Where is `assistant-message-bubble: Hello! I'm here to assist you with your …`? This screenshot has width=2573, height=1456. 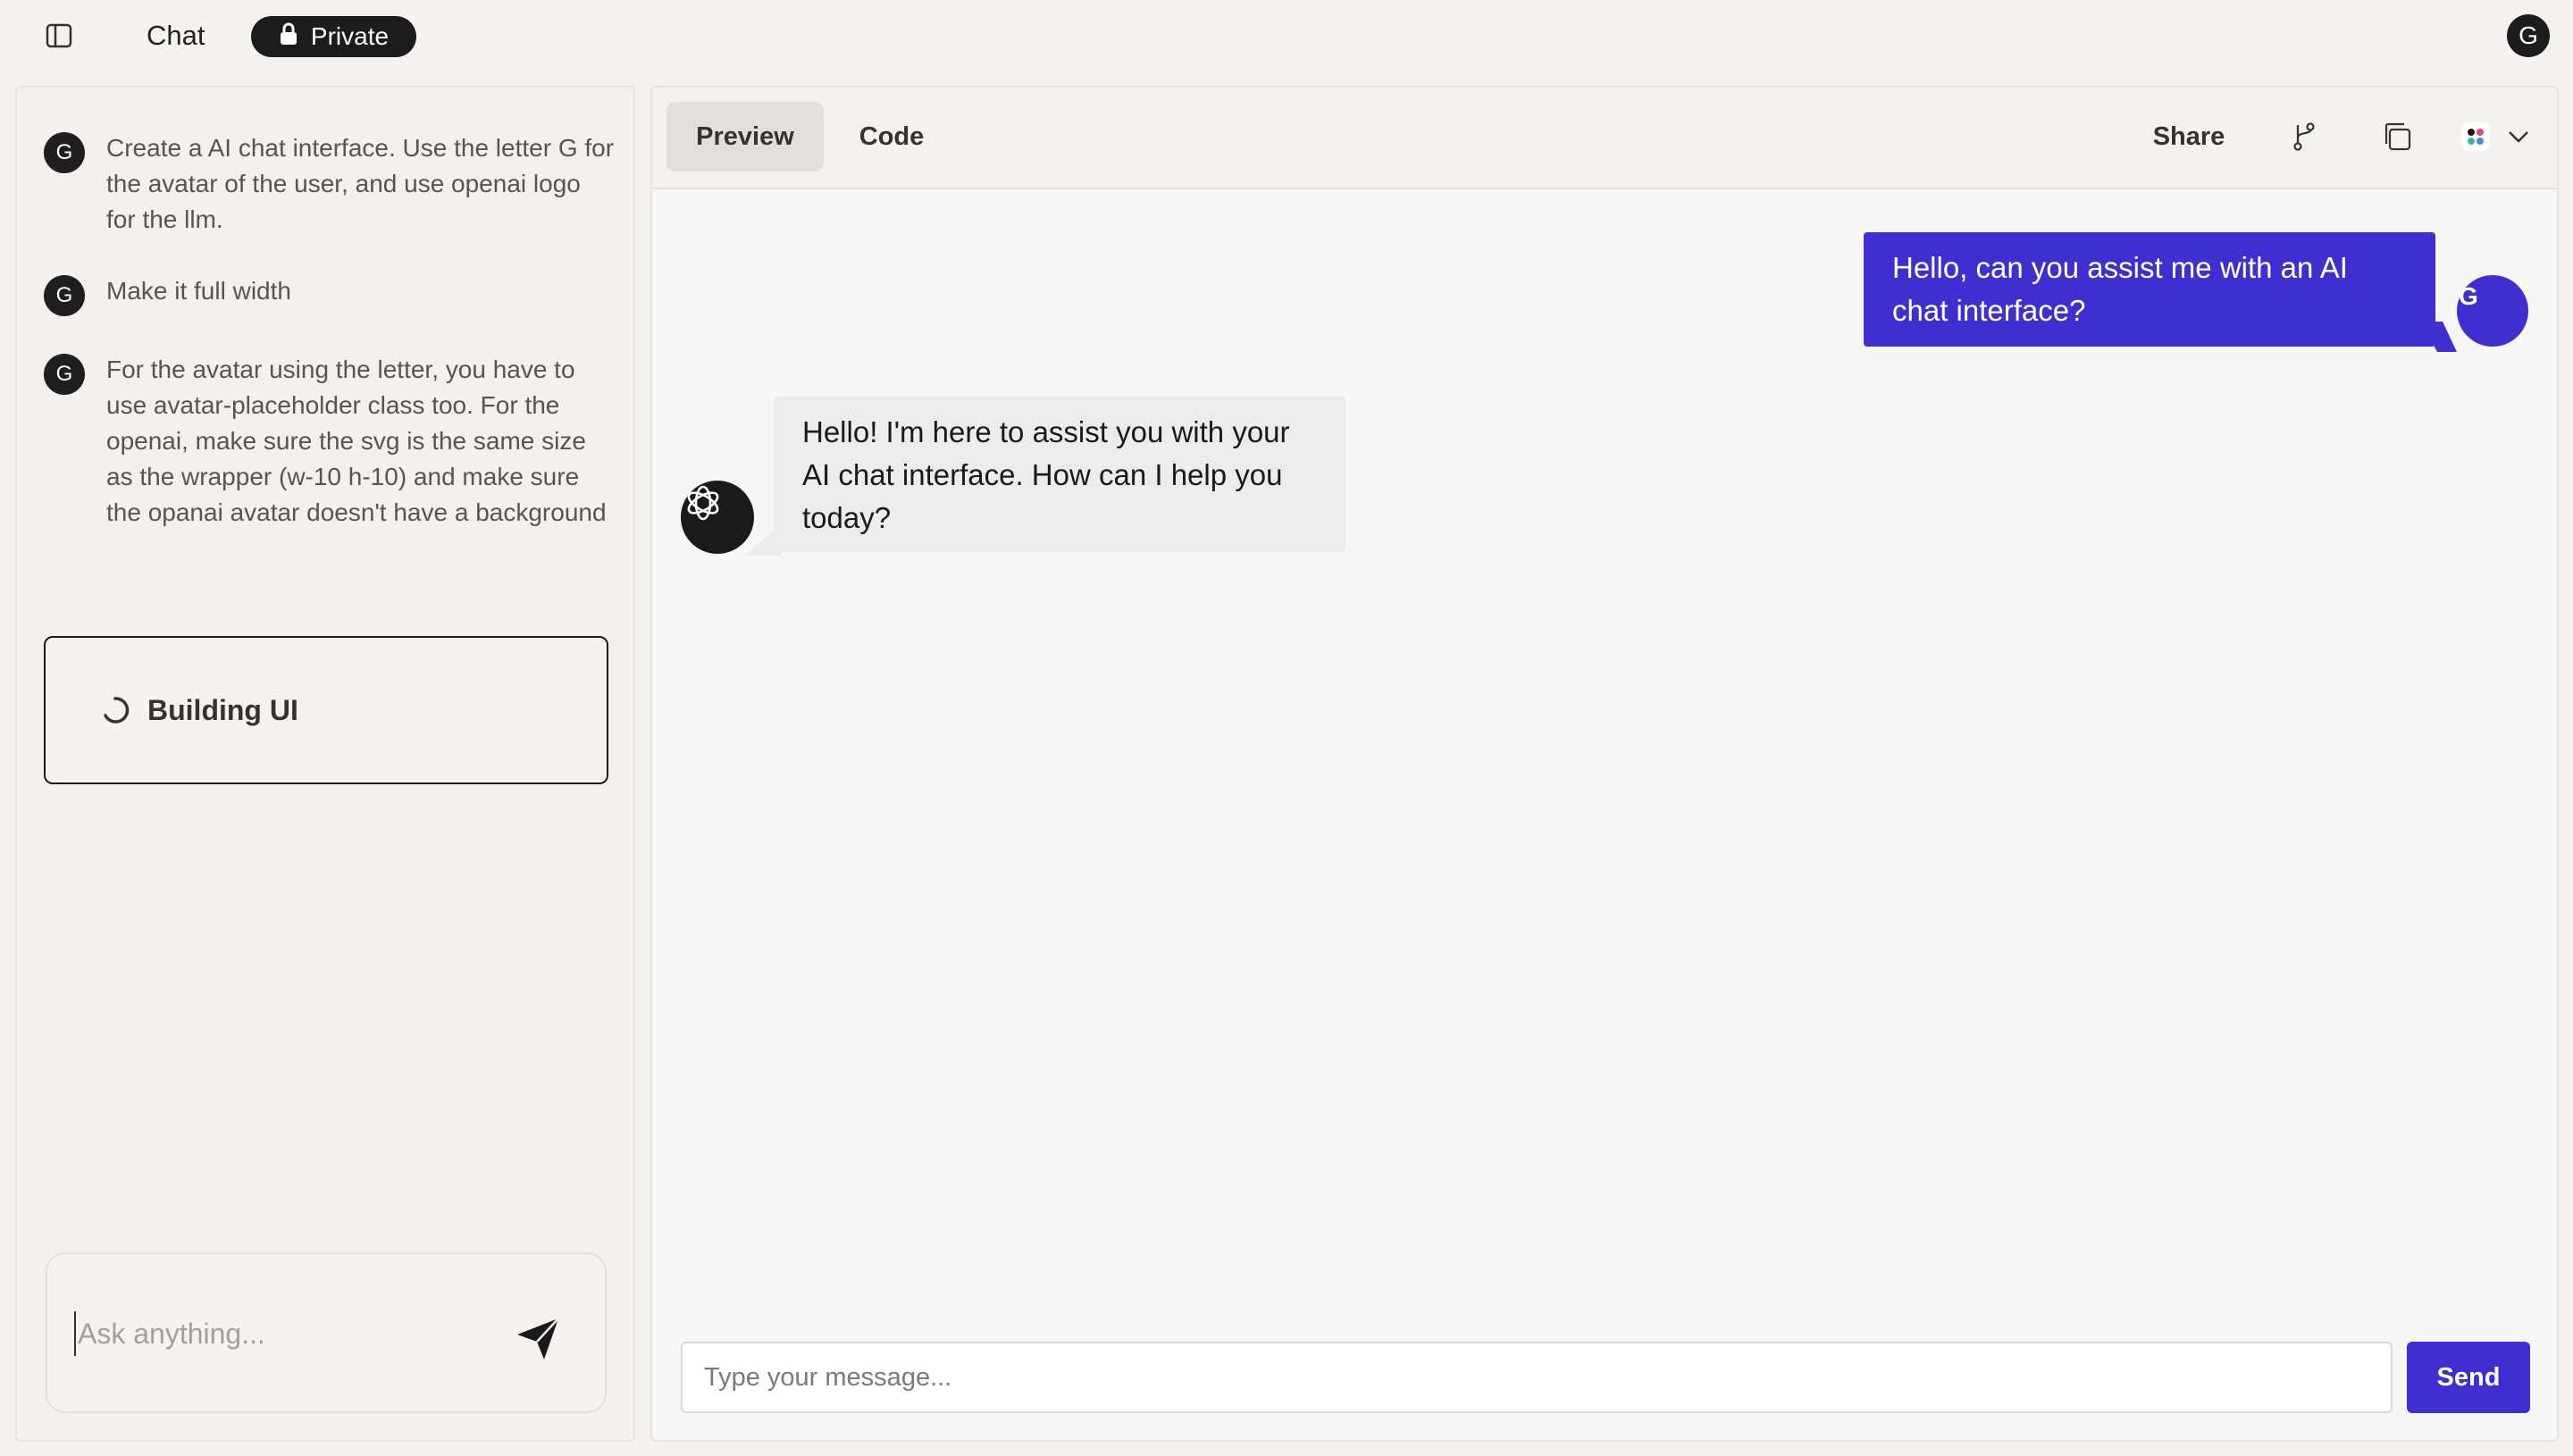
assistant-message-bubble: Hello! I'm here to assist you with your … is located at coordinates (1059, 474).